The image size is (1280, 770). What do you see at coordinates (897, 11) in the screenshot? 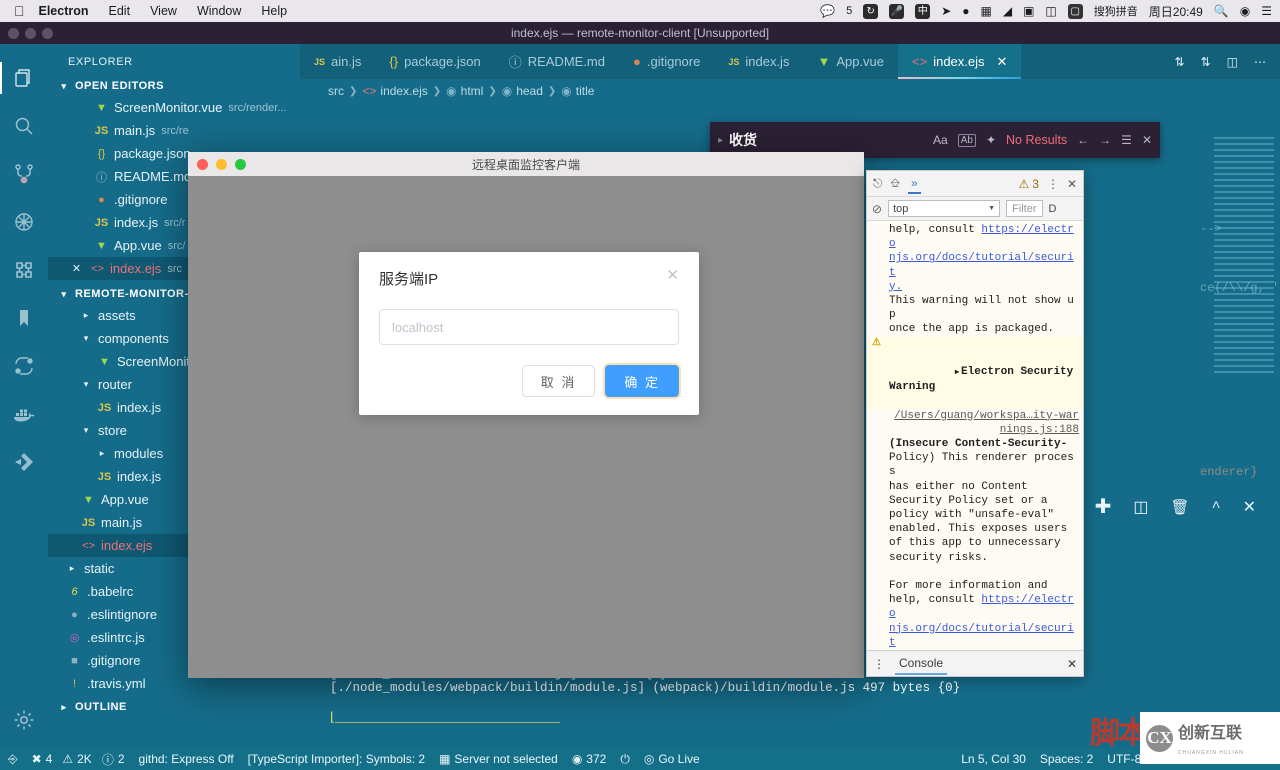
I see `mic-icon: 🎤` at bounding box center [897, 11].